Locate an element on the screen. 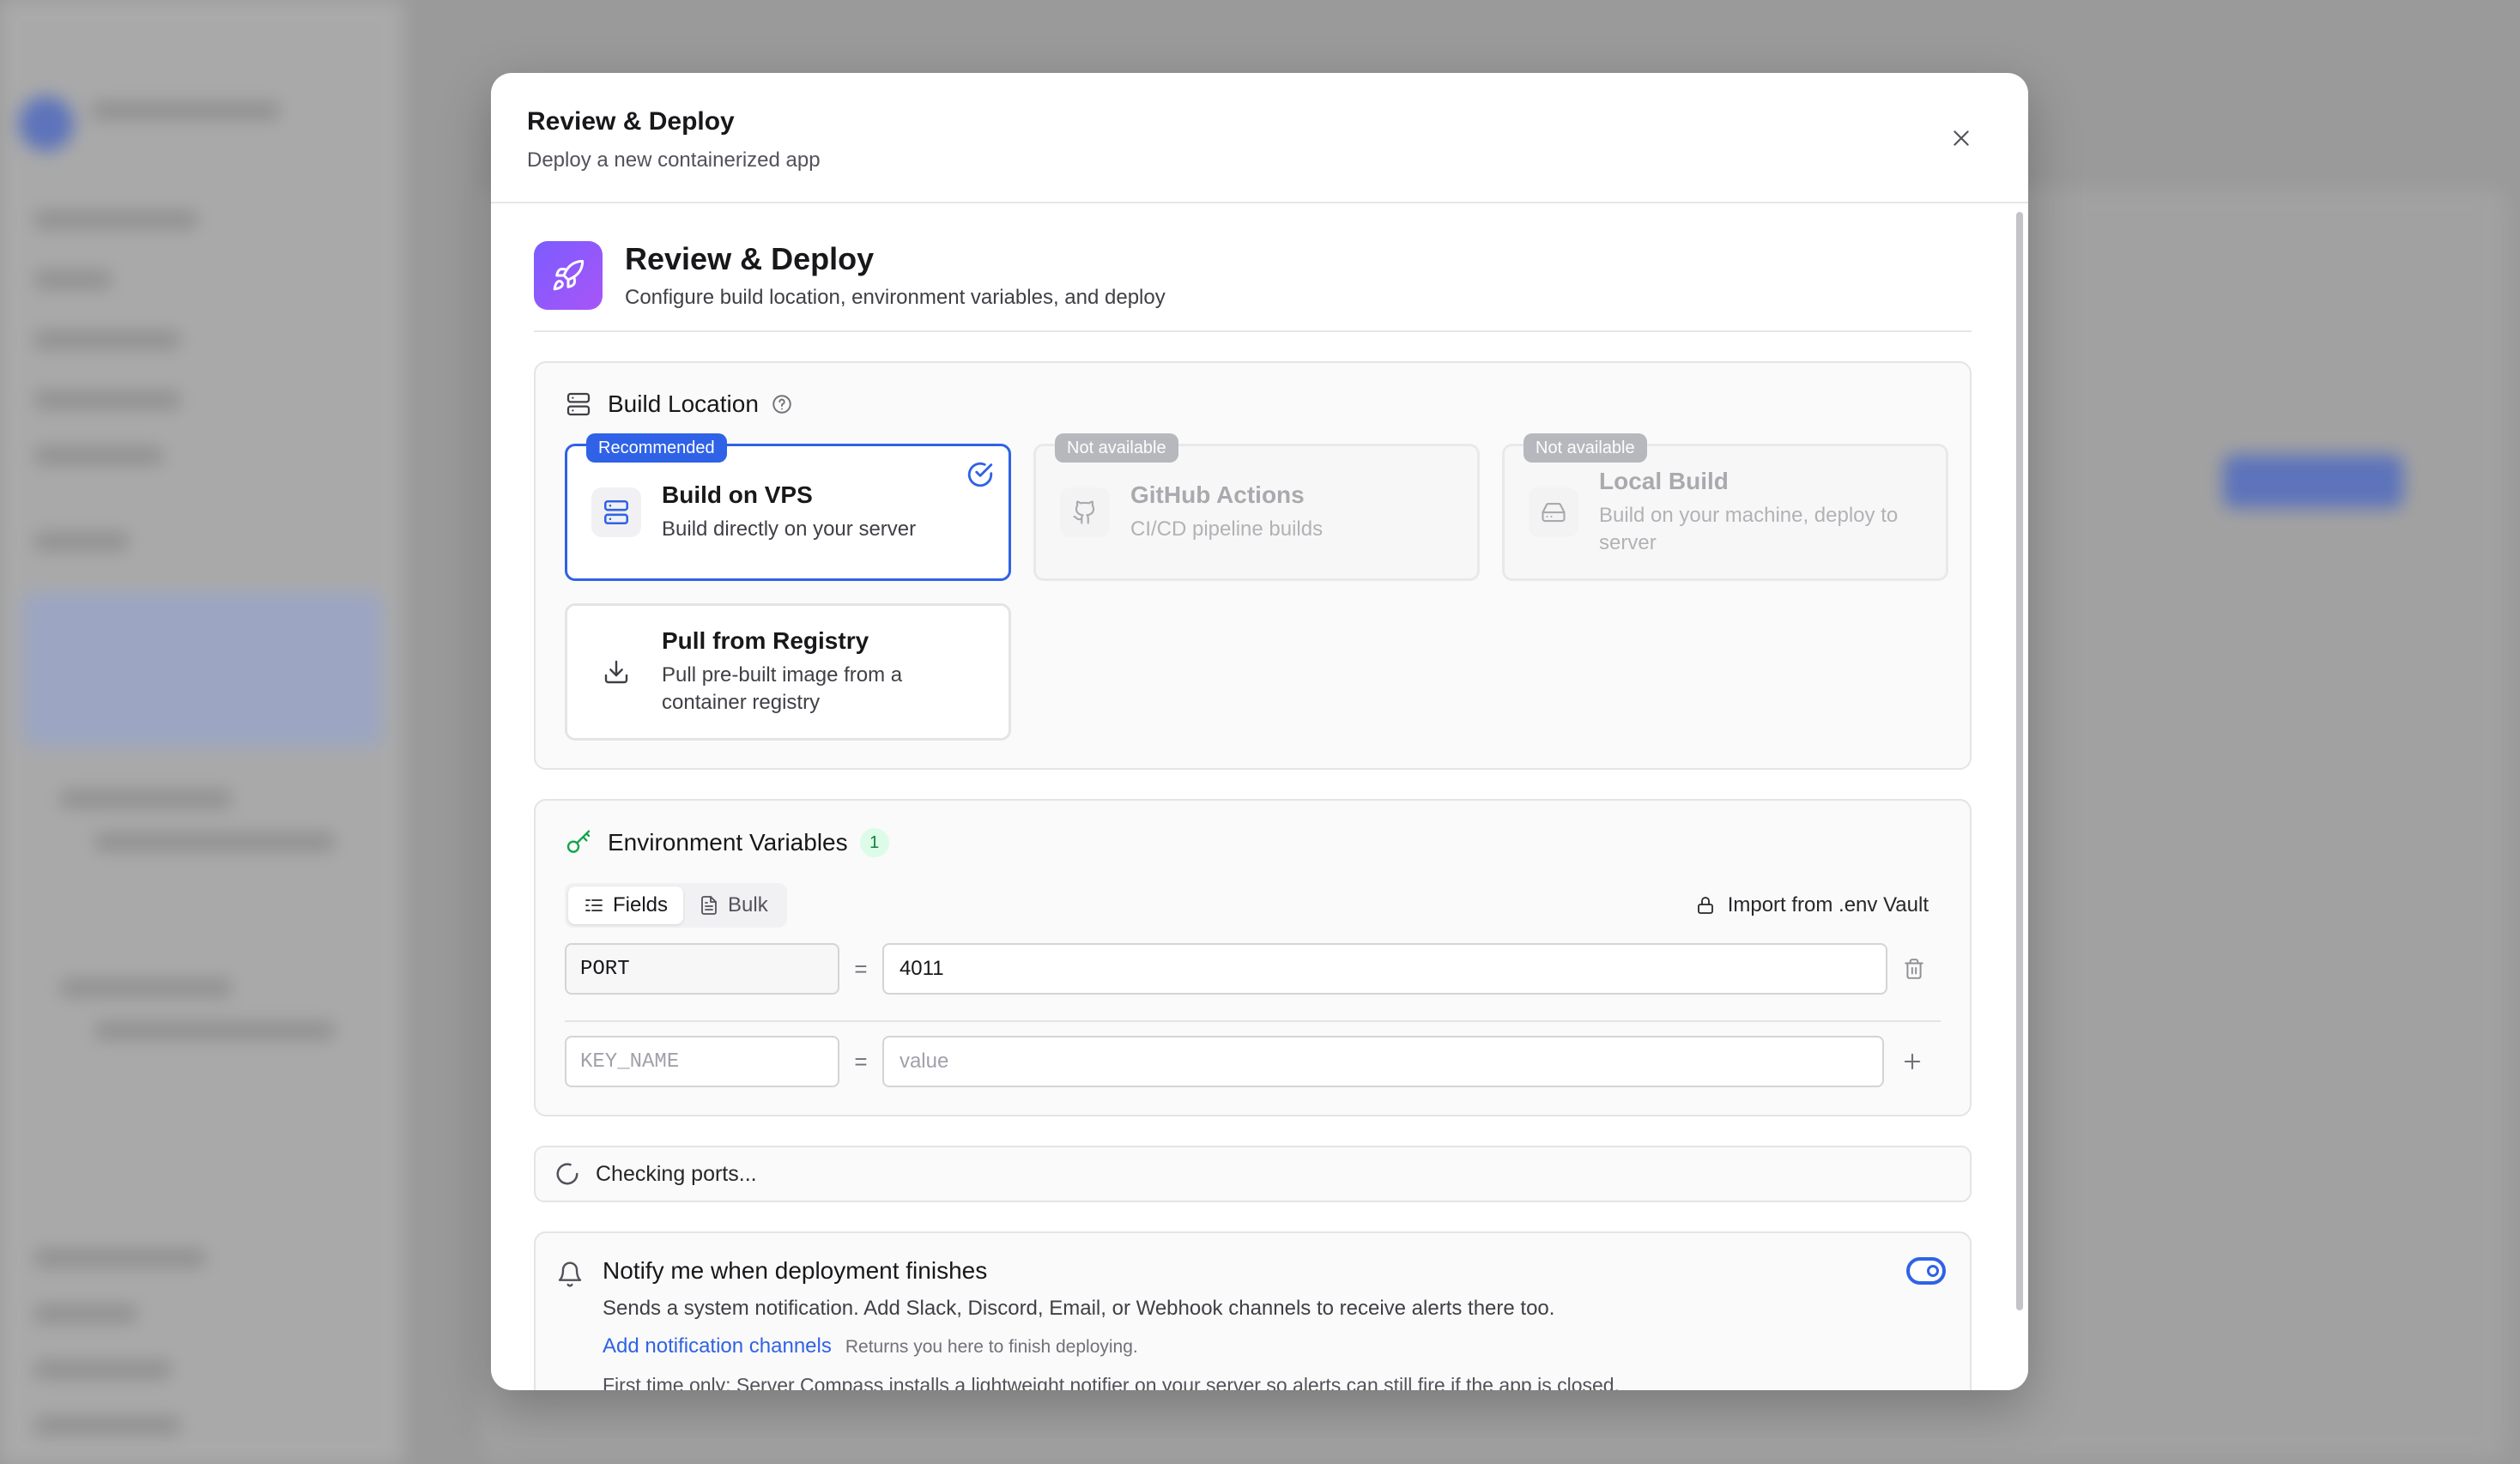  import-env-vault-label: Import from .env Vault is located at coordinates (1828, 905).